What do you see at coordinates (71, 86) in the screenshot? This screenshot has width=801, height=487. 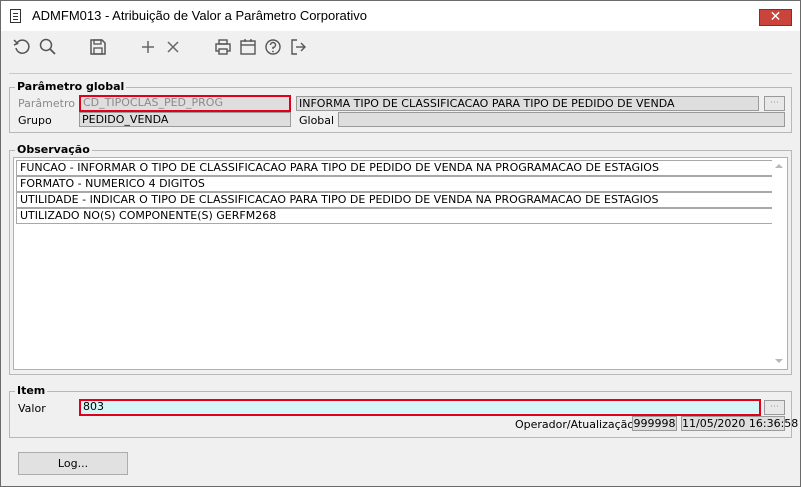 I see `parametro-global-title: Parâmetro global` at bounding box center [71, 86].